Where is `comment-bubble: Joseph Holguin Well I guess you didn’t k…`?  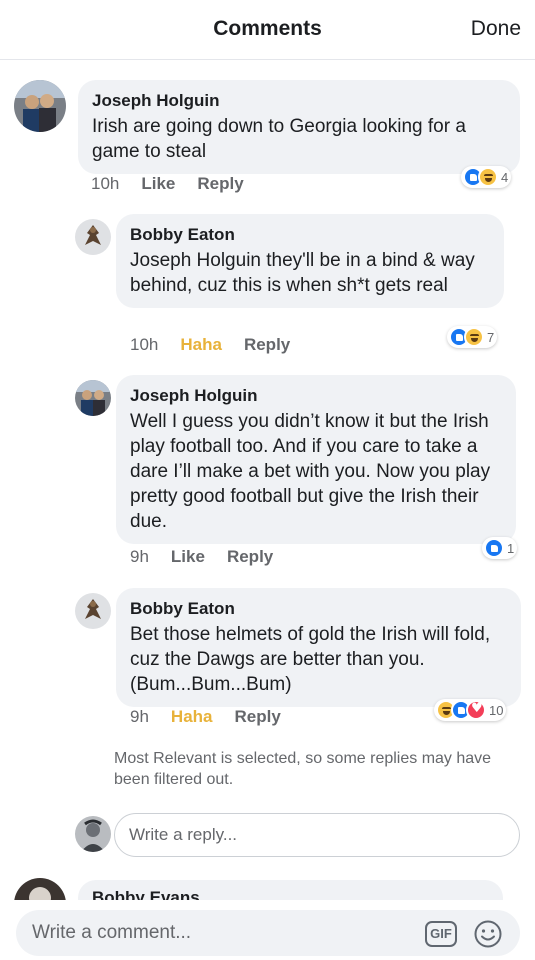 comment-bubble: Joseph Holguin Well I guess you didn’t k… is located at coordinates (316, 459).